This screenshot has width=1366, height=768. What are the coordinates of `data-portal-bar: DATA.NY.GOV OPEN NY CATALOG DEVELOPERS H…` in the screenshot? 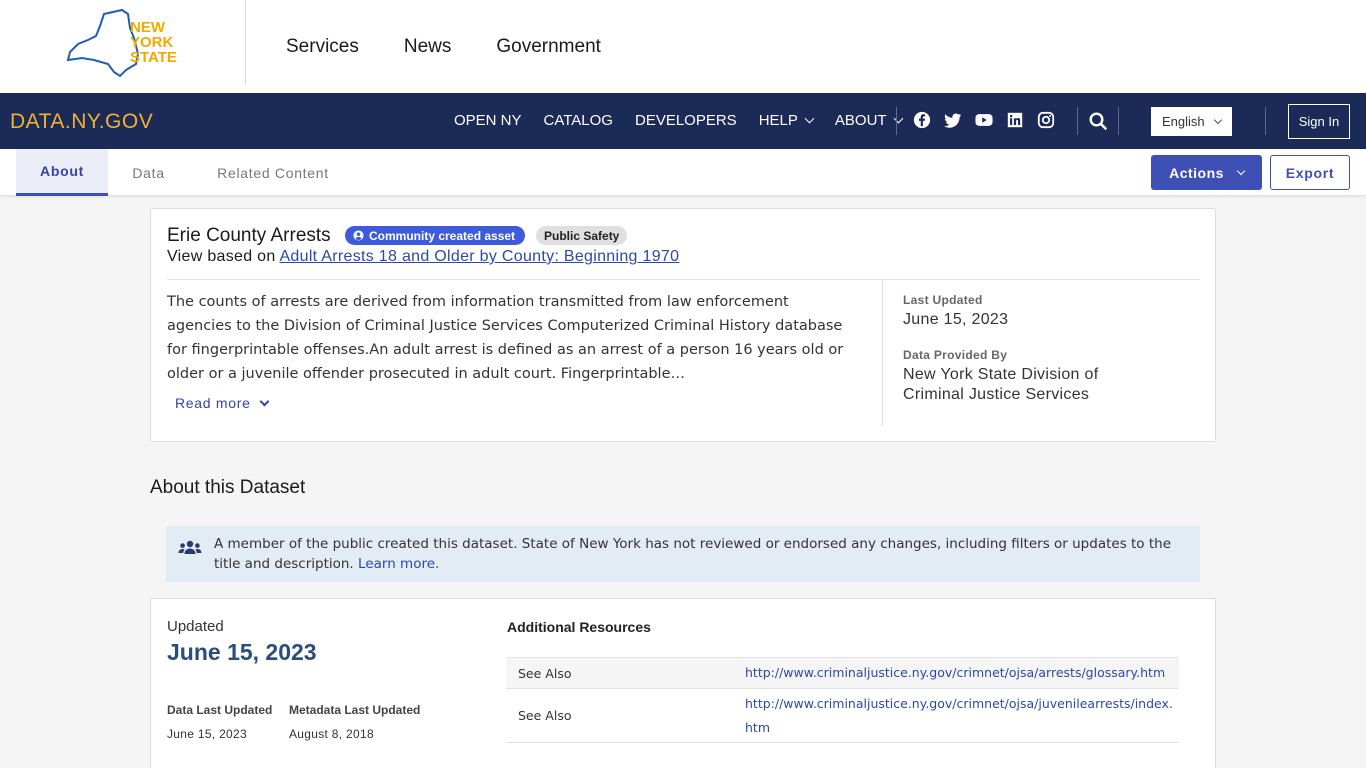 It's located at (683, 121).